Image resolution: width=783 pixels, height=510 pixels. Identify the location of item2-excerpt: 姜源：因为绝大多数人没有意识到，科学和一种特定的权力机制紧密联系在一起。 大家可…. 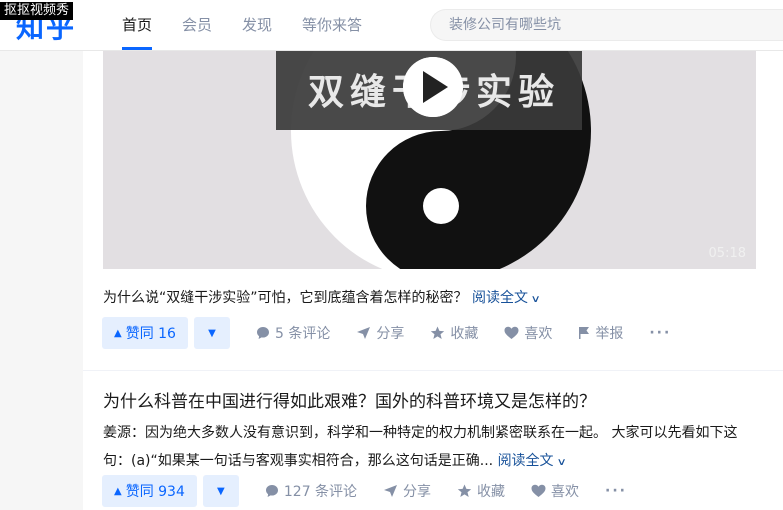
(430, 448).